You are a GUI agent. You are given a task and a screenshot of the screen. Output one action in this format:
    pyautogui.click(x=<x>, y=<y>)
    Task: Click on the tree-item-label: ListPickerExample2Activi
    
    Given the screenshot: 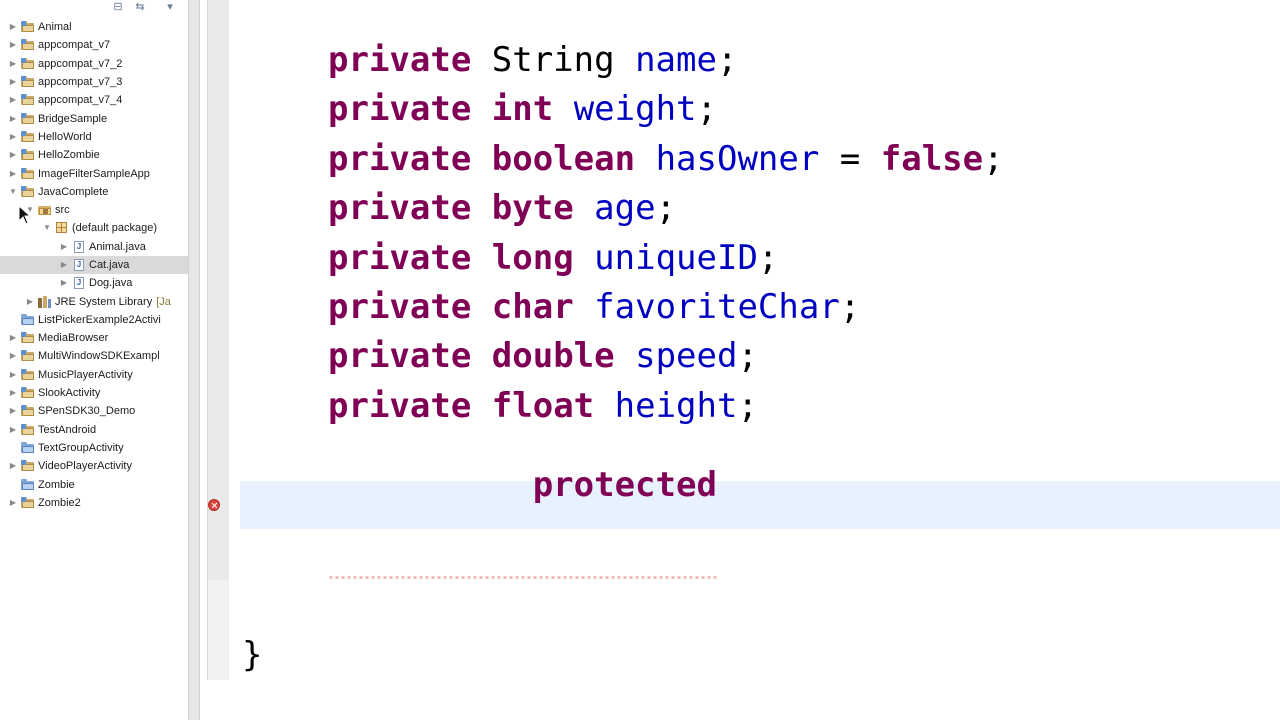 What is the action you would take?
    pyautogui.click(x=99, y=319)
    